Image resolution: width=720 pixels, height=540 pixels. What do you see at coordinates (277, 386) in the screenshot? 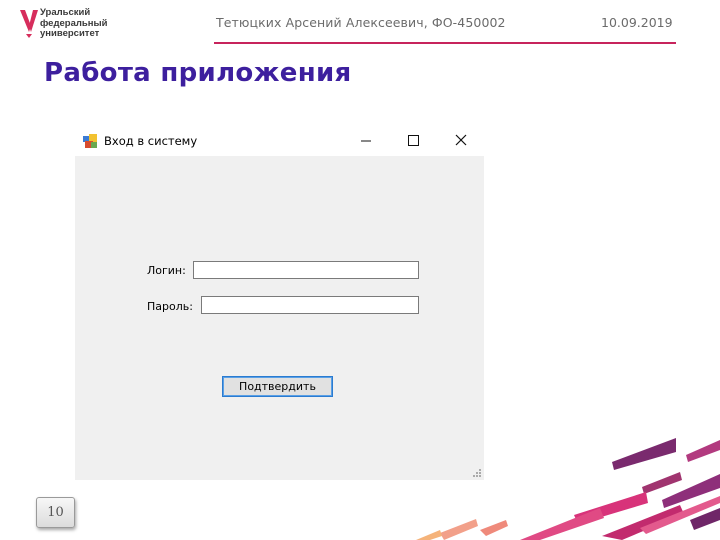
I see `confirm-button: Подтвердить` at bounding box center [277, 386].